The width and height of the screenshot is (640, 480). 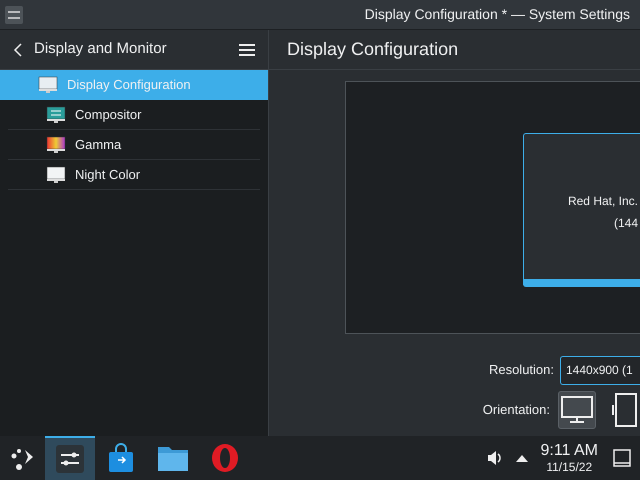 What do you see at coordinates (522, 458) in the screenshot?
I see `up-arrow-icon` at bounding box center [522, 458].